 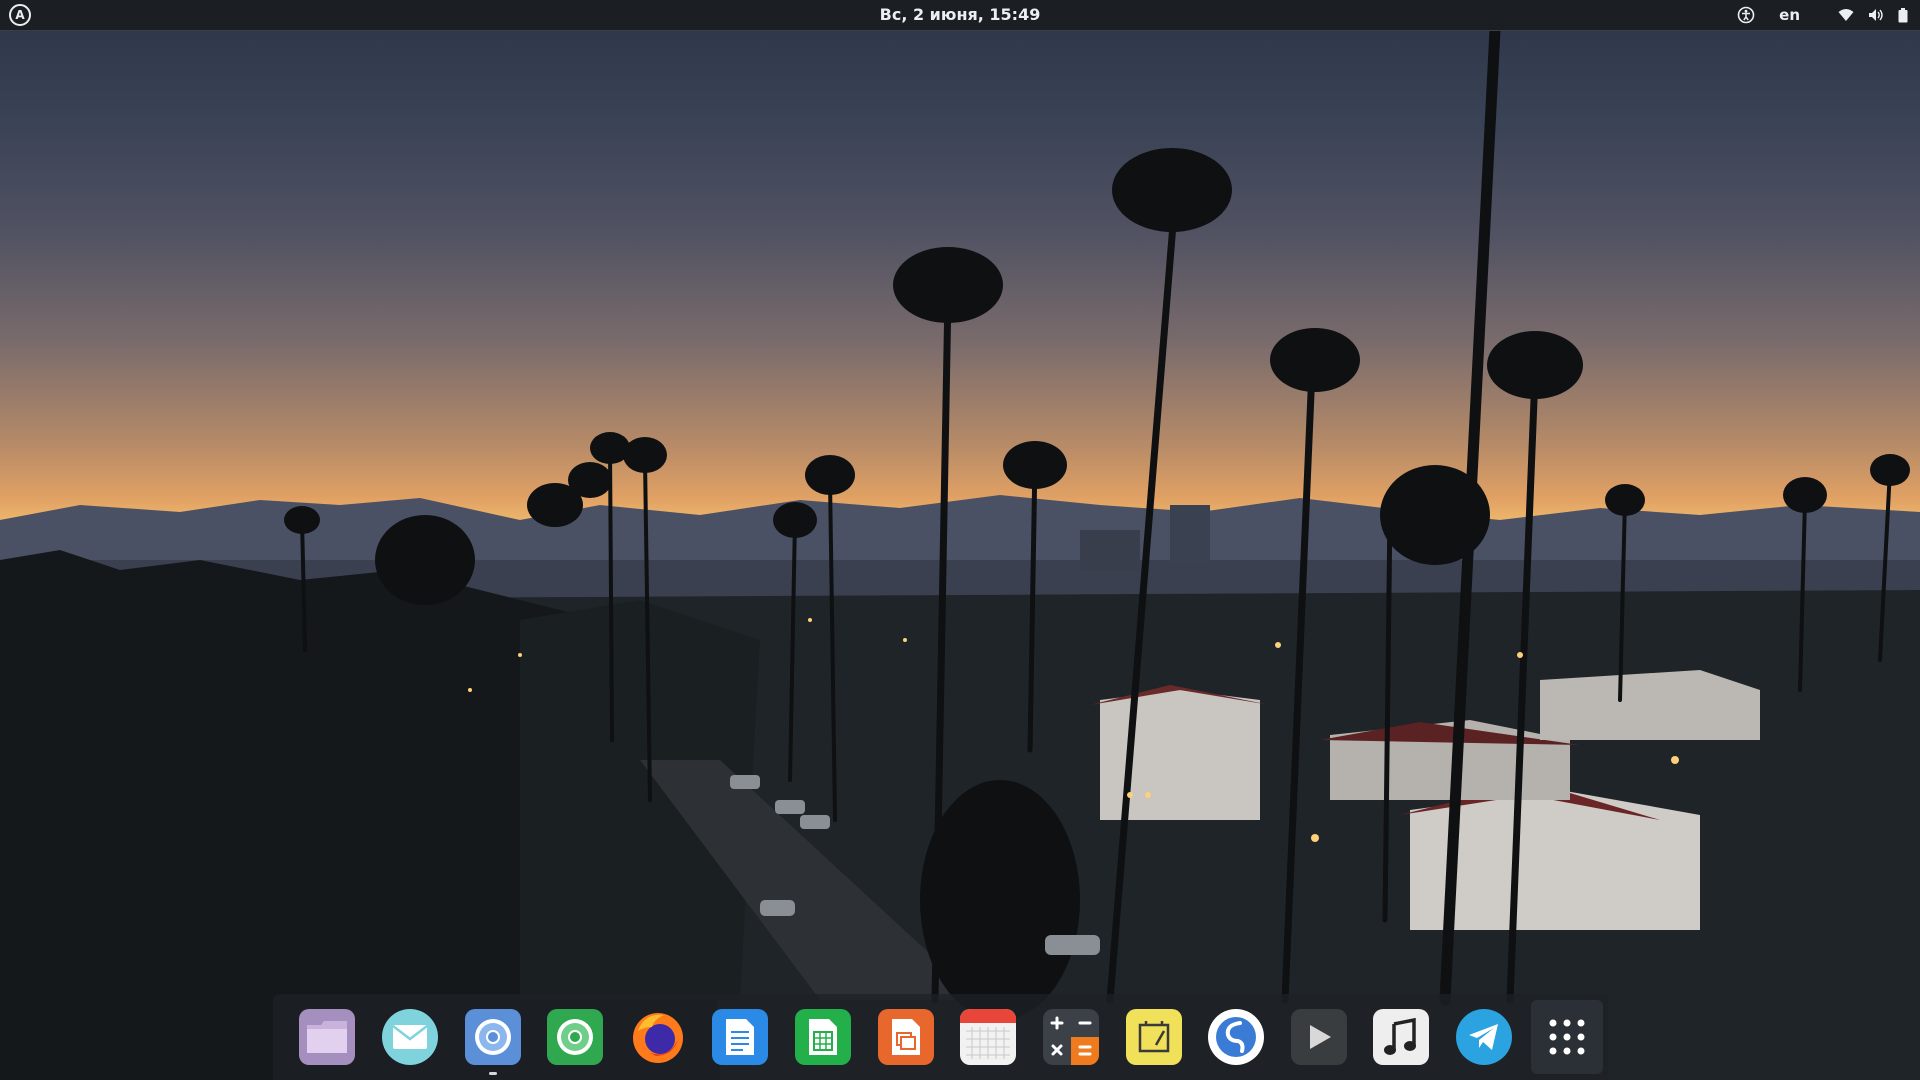 I want to click on telegram-icon, so click(x=1484, y=1037).